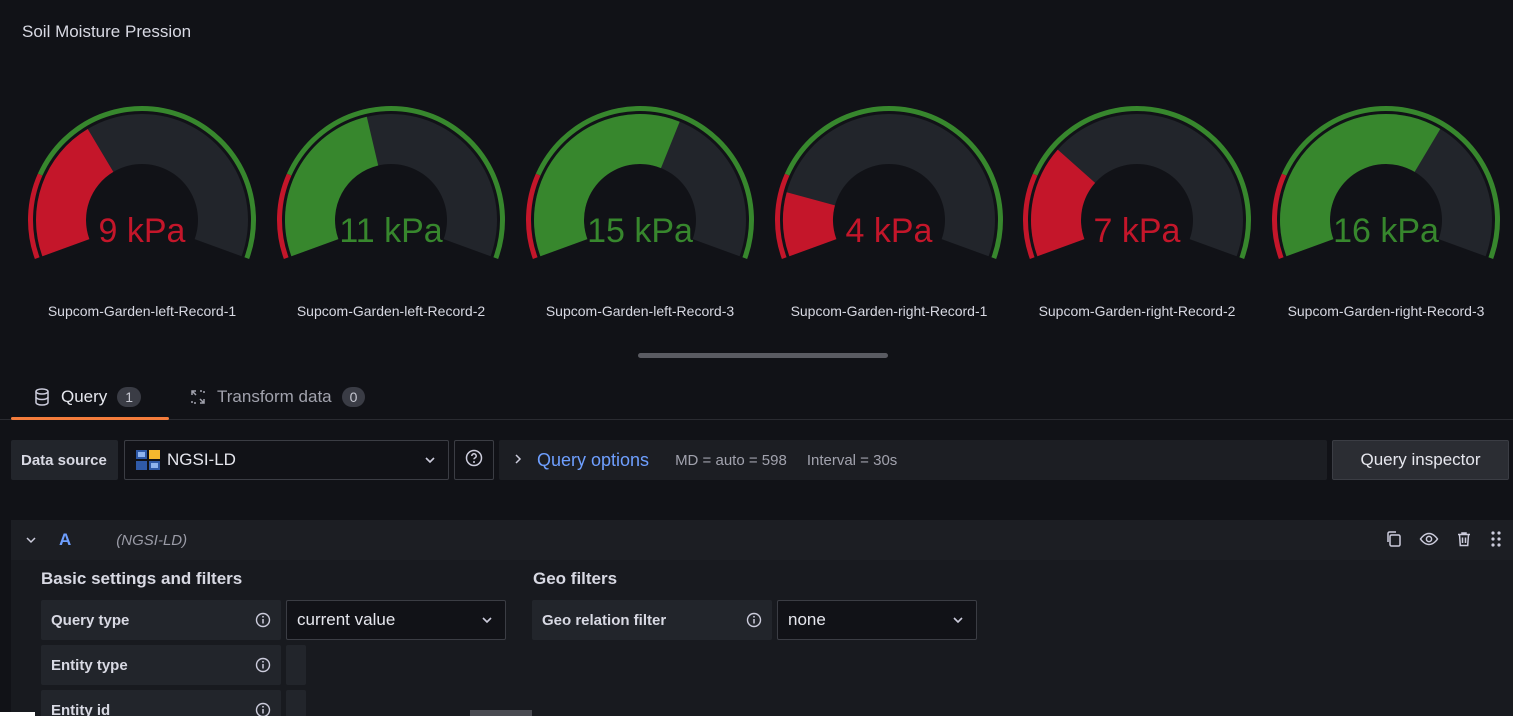 The image size is (1513, 716). What do you see at coordinates (762, 540) in the screenshot?
I see `query-row-header: A (NGSI-LD)` at bounding box center [762, 540].